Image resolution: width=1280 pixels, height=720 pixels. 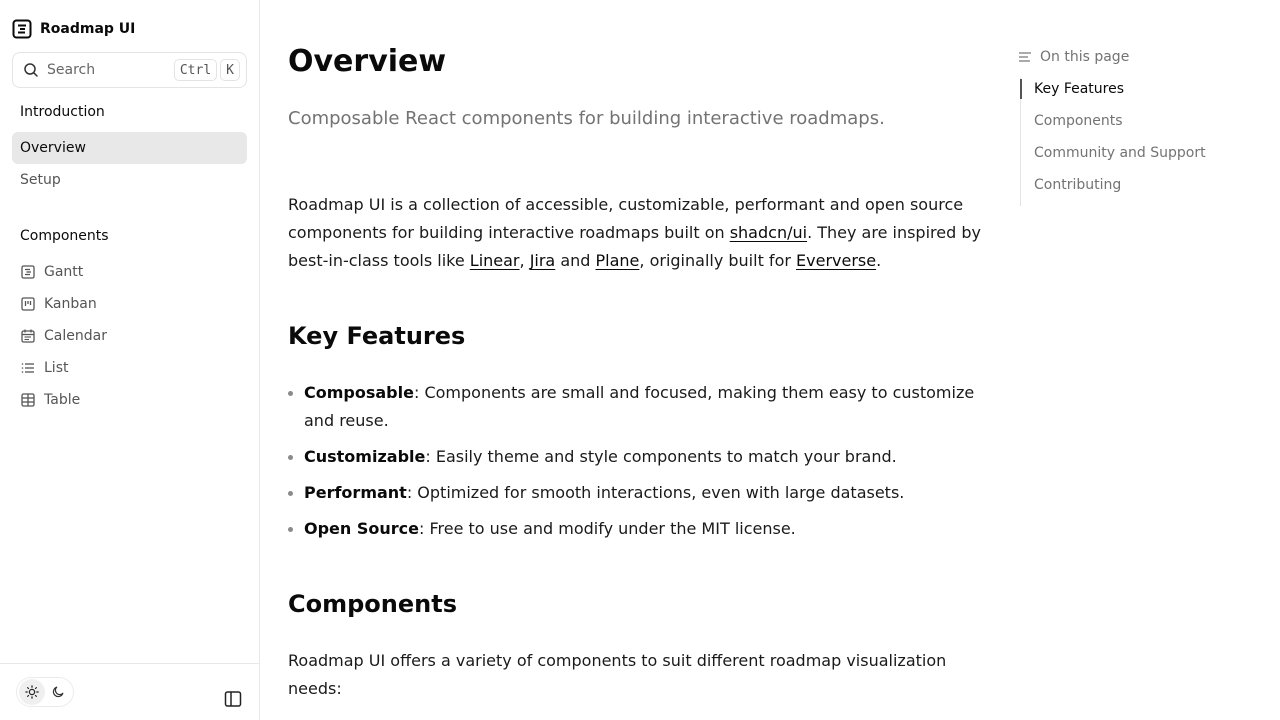 I want to click on sidebar-item-label: Calendar, so click(x=75, y=336).